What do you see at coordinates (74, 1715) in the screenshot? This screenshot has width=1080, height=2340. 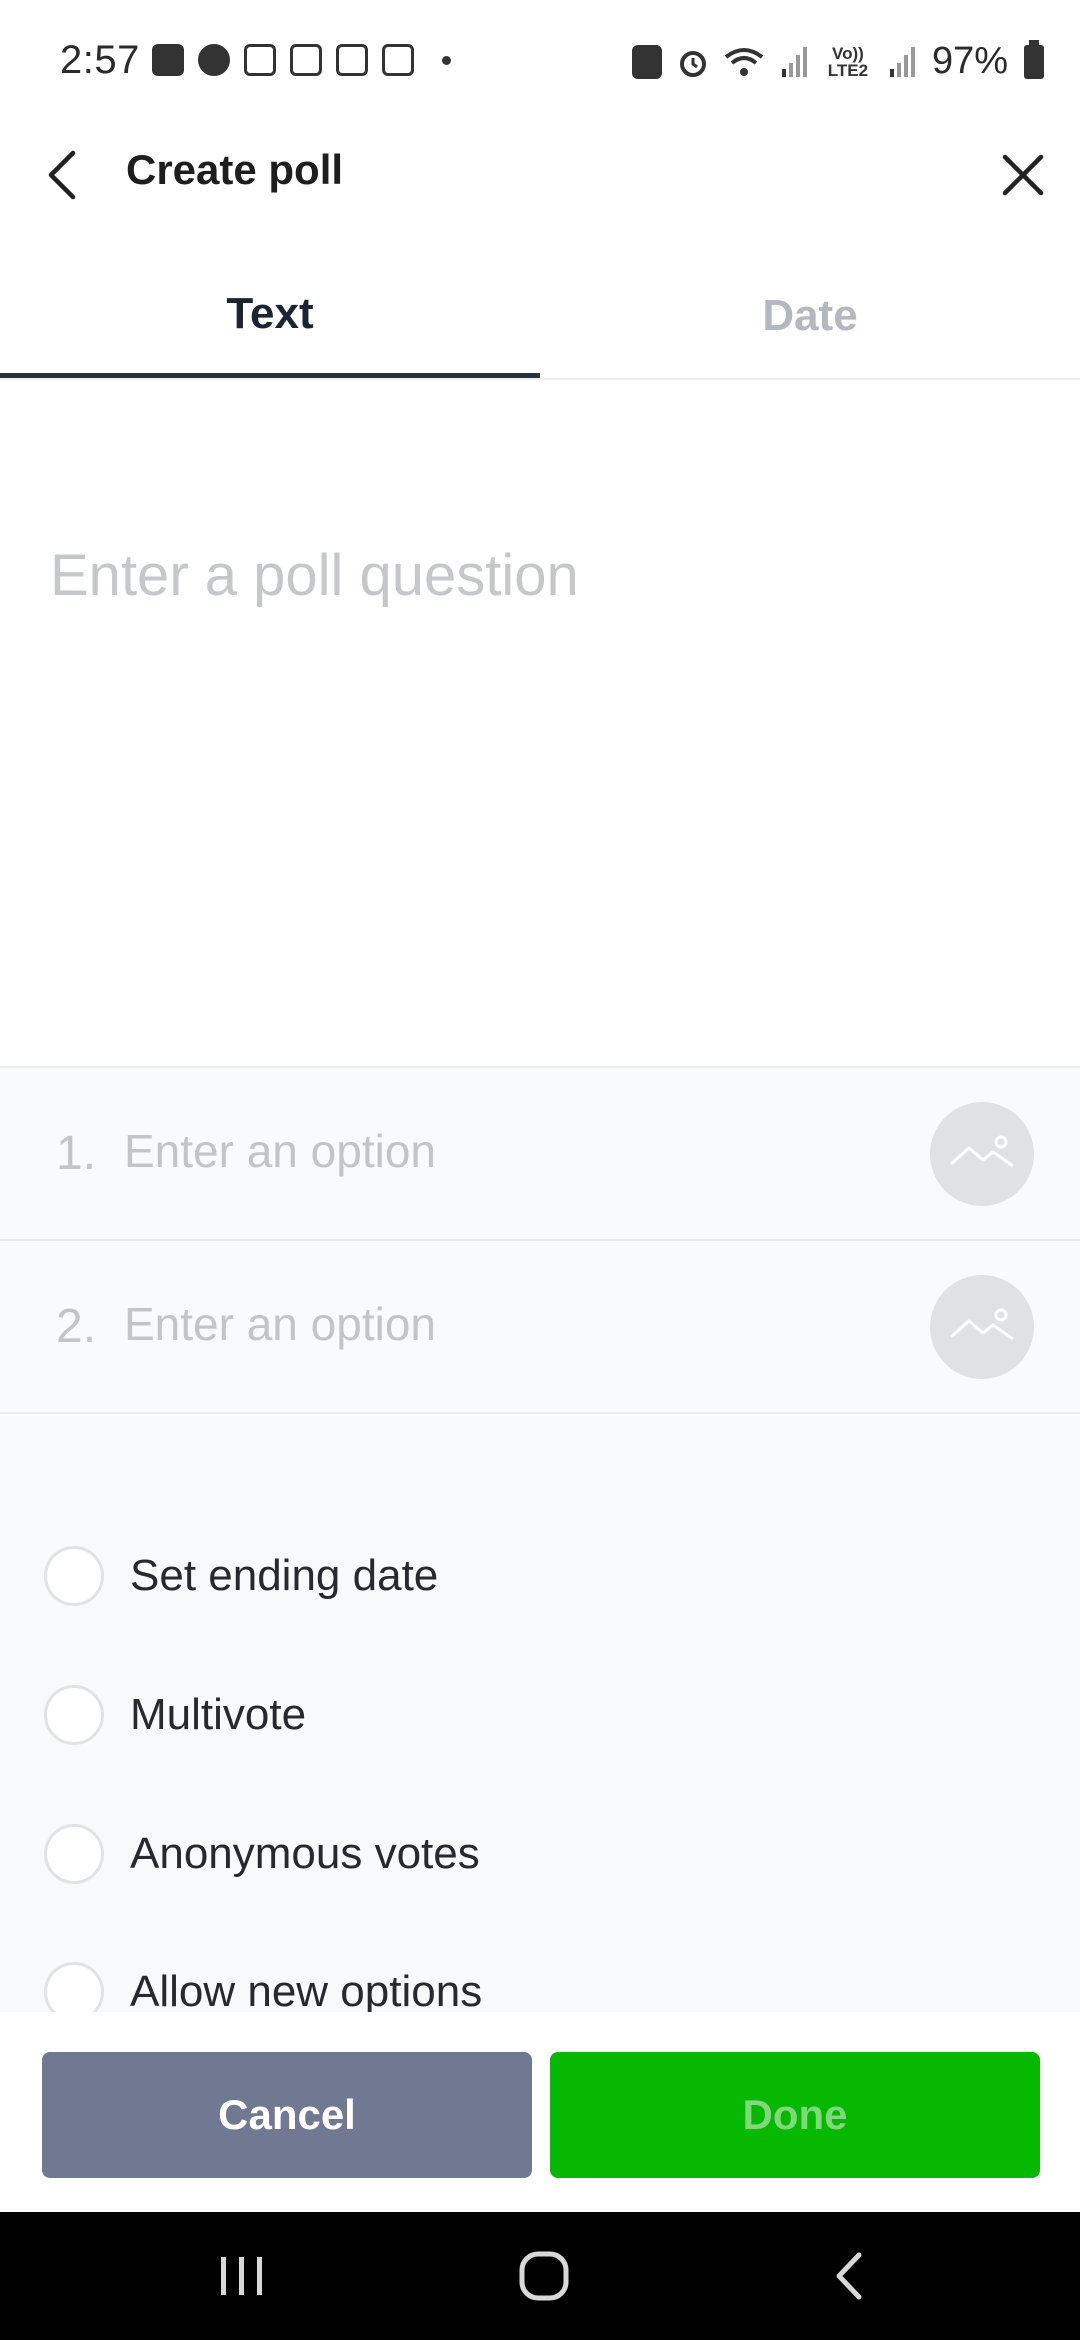 I see `multivote-checkbox` at bounding box center [74, 1715].